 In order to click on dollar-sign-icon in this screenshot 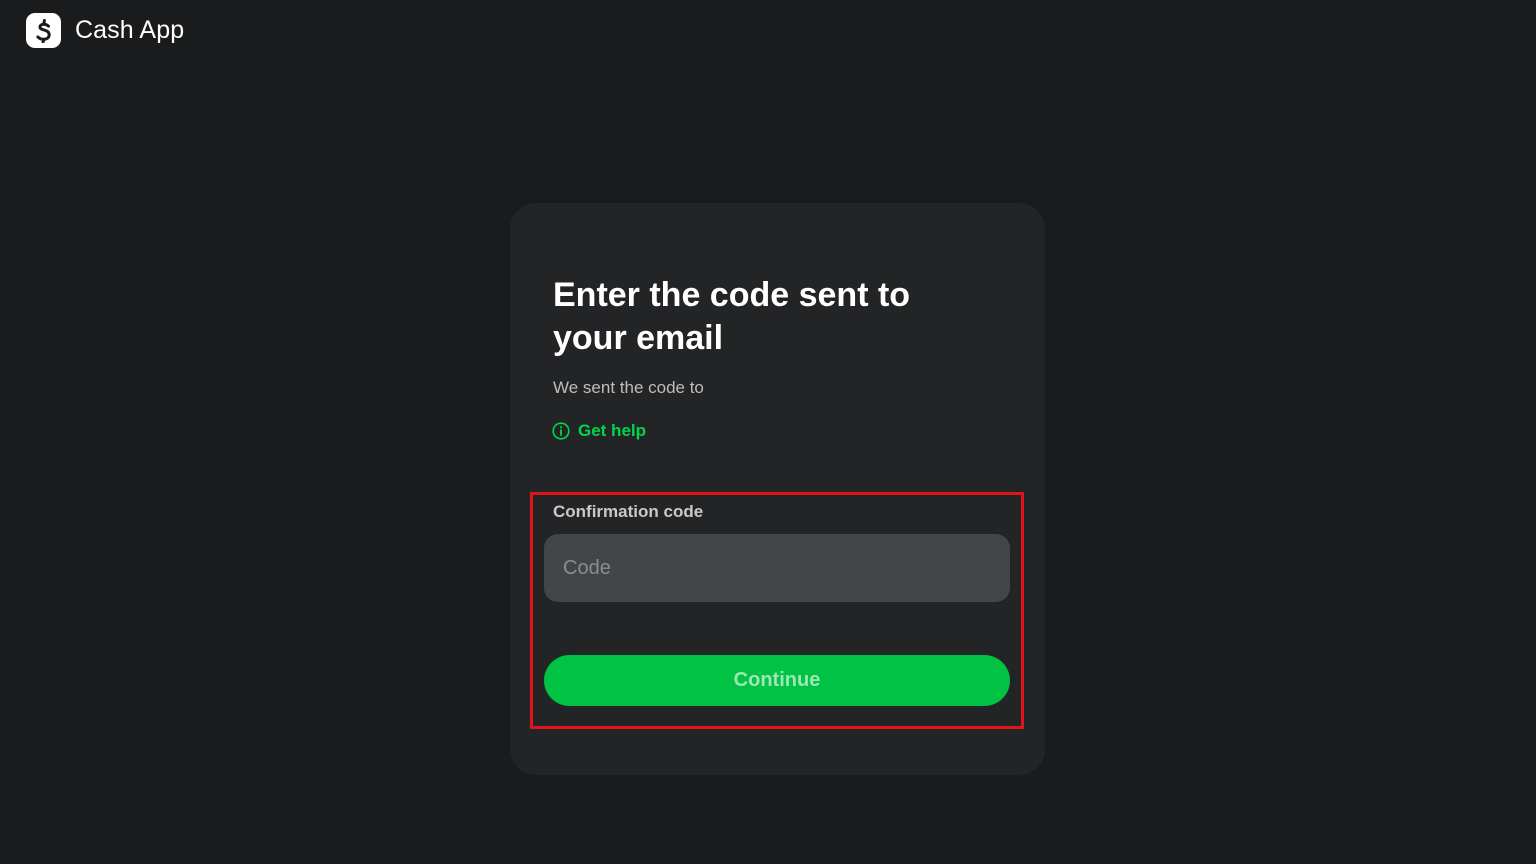, I will do `click(43, 30)`.